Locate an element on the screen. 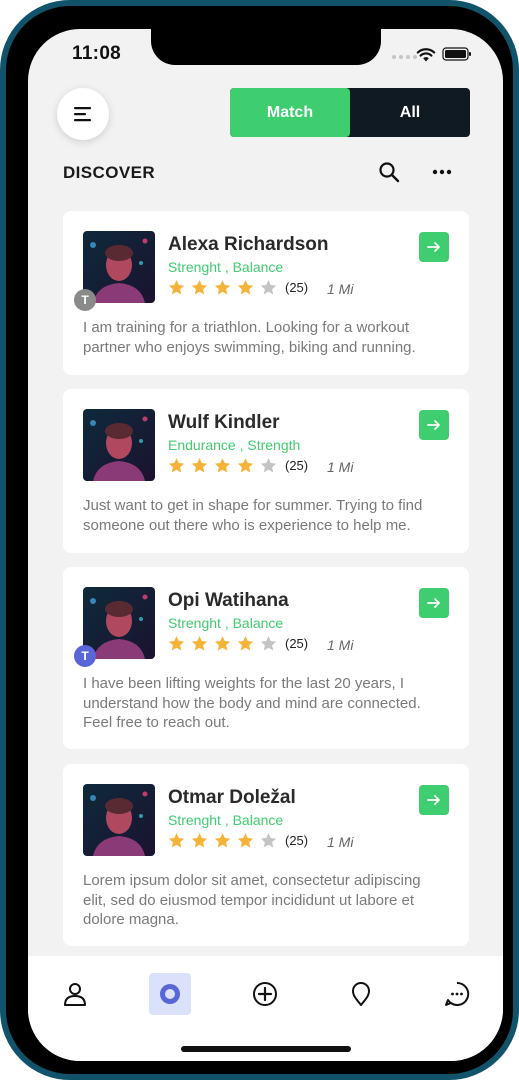 This screenshot has width=519, height=1080. section-title: DISCOVER is located at coordinates (109, 172).